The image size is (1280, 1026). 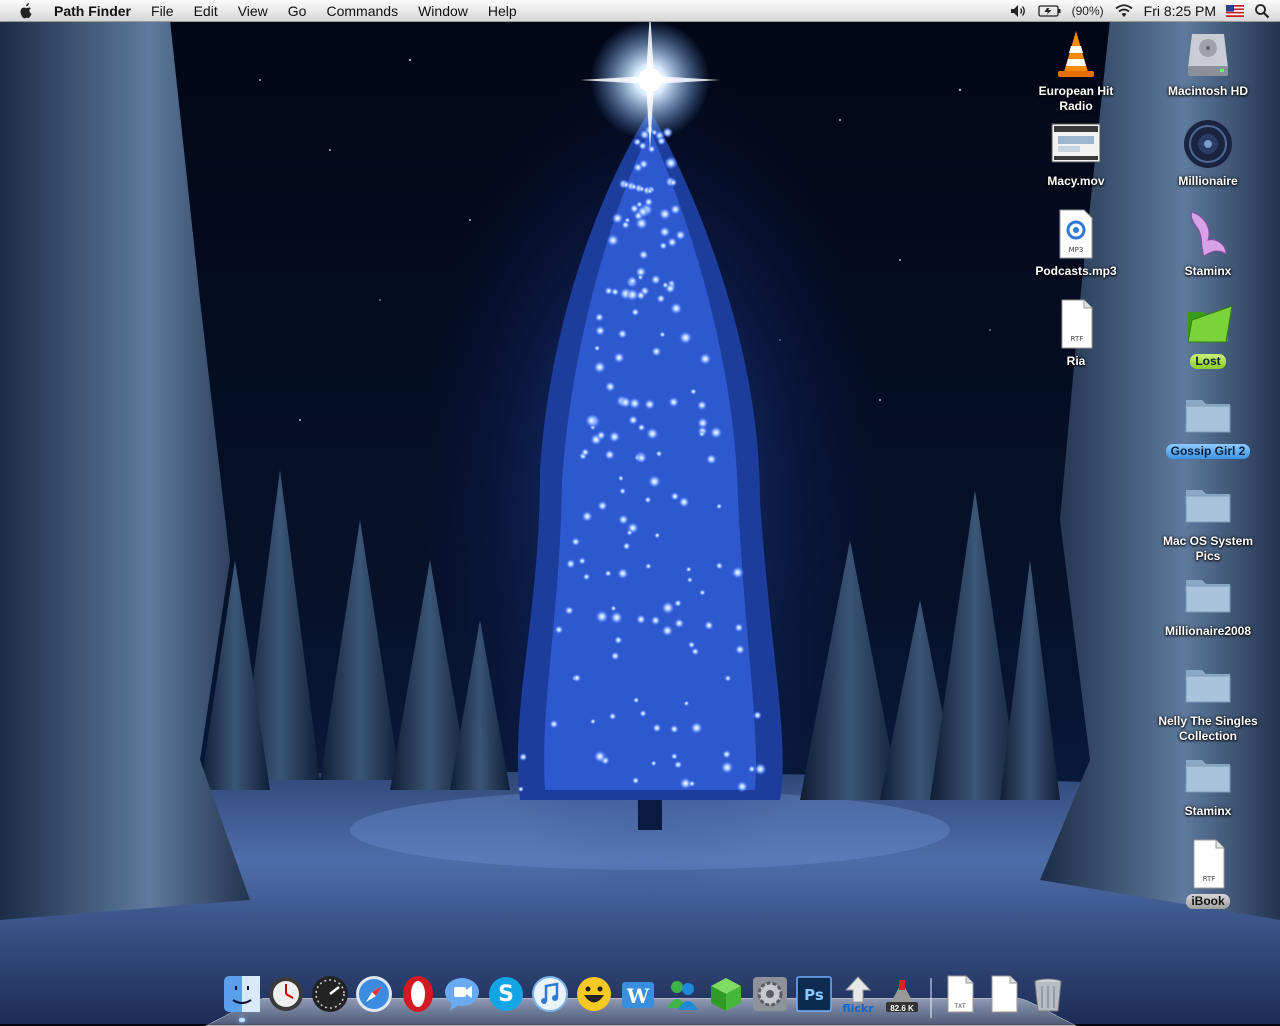 I want to click on dock-wordpress-icon: W, so click(x=638, y=994).